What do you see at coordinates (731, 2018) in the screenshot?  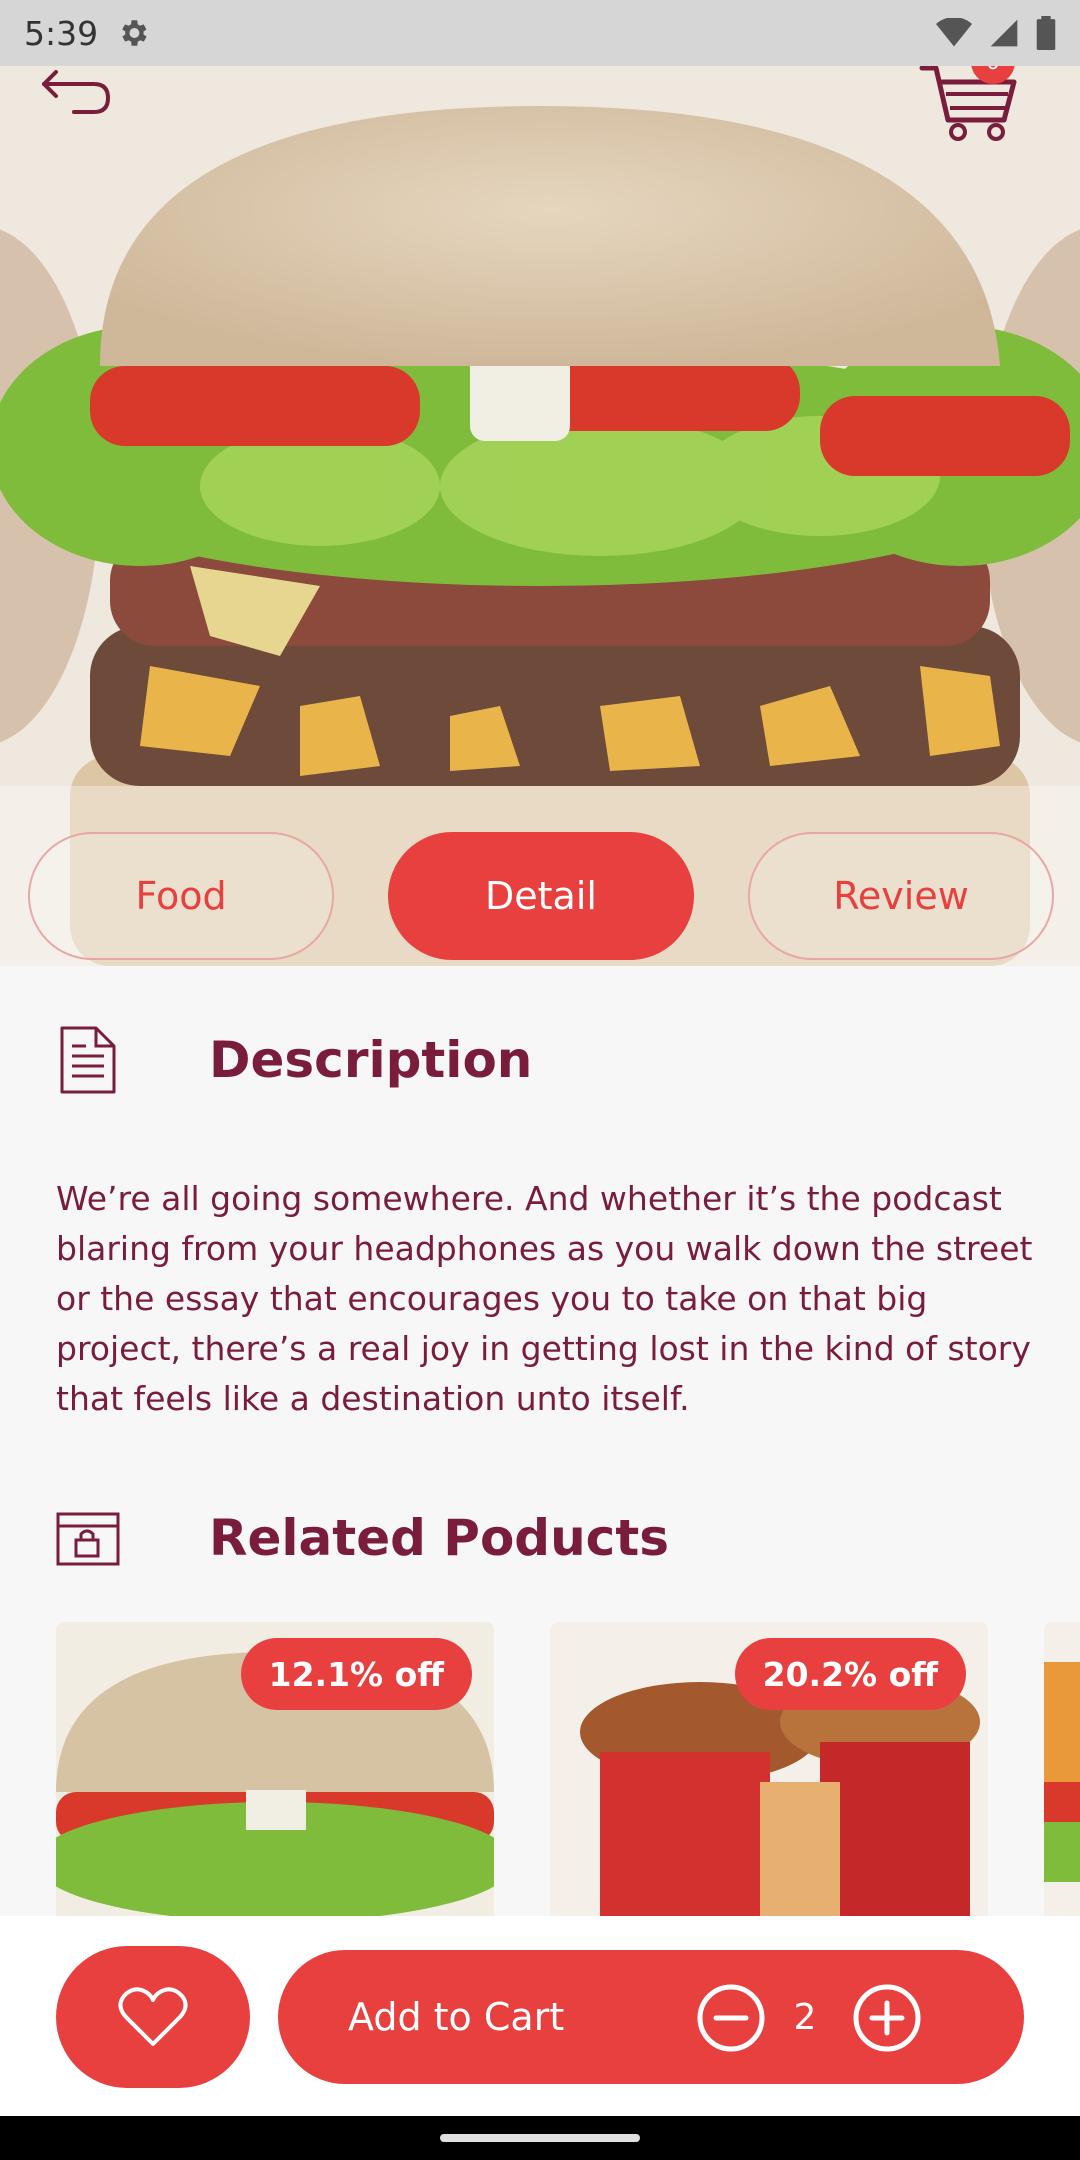 I see `minus-icon` at bounding box center [731, 2018].